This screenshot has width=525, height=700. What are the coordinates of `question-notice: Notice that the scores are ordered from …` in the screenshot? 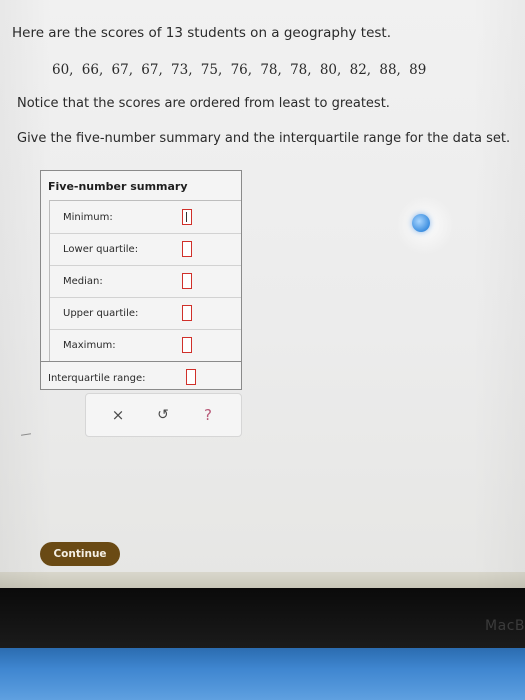 It's located at (203, 103).